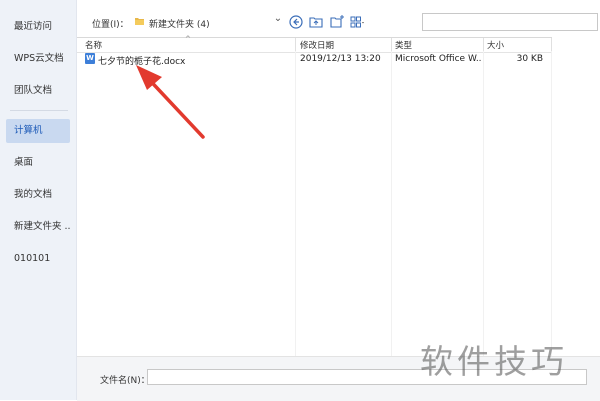  I want to click on column-header-row: 名称 ^ 修改日期 类型 大小, so click(314, 44).